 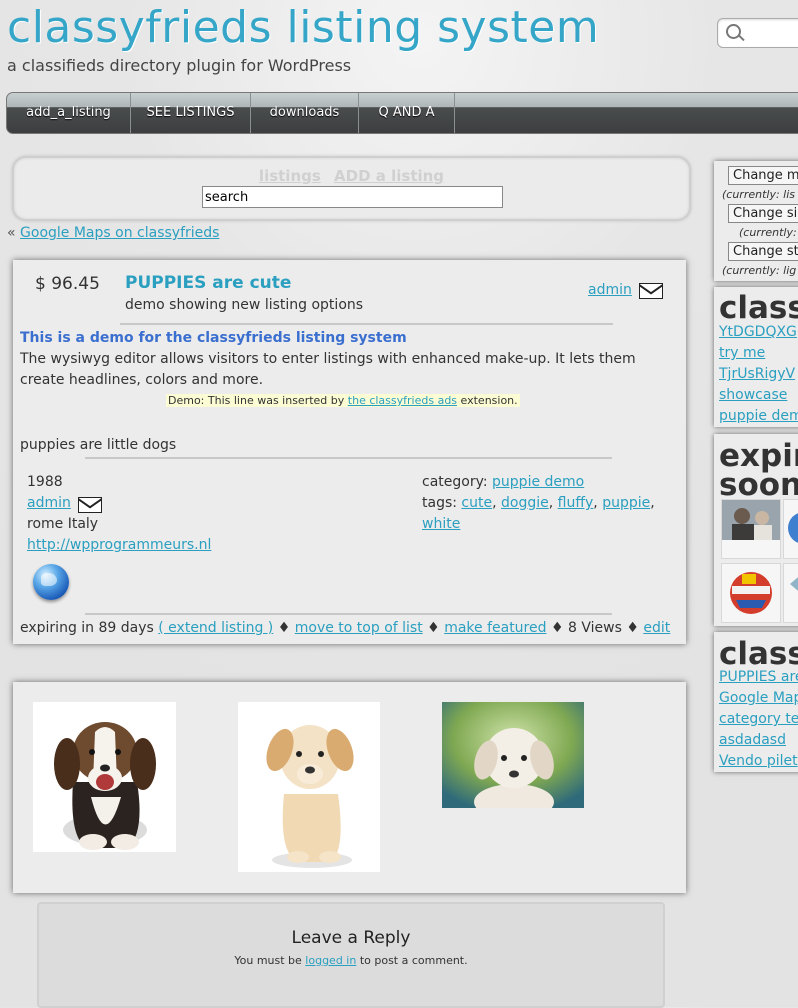 I want to click on listing-price: $ 96.45, so click(x=67, y=284).